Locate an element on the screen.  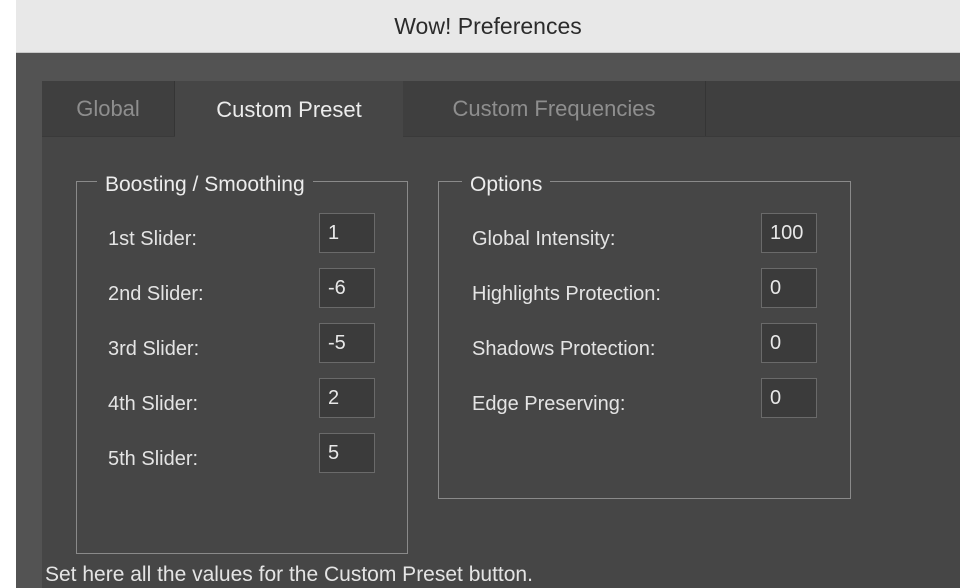
tab-custom-frequencies-label: Custom Frequencies is located at coordinates (554, 108).